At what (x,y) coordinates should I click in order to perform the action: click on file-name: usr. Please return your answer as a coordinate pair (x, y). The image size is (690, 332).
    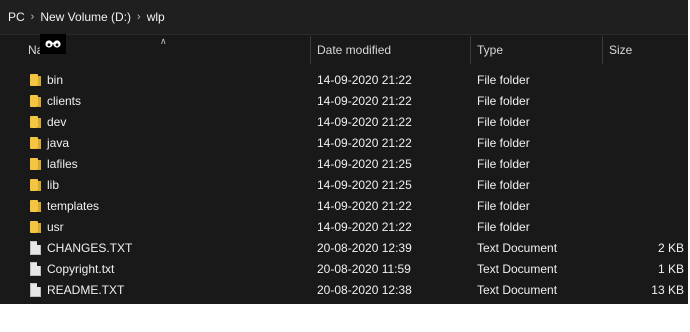
    Looking at the image, I should click on (55, 227).